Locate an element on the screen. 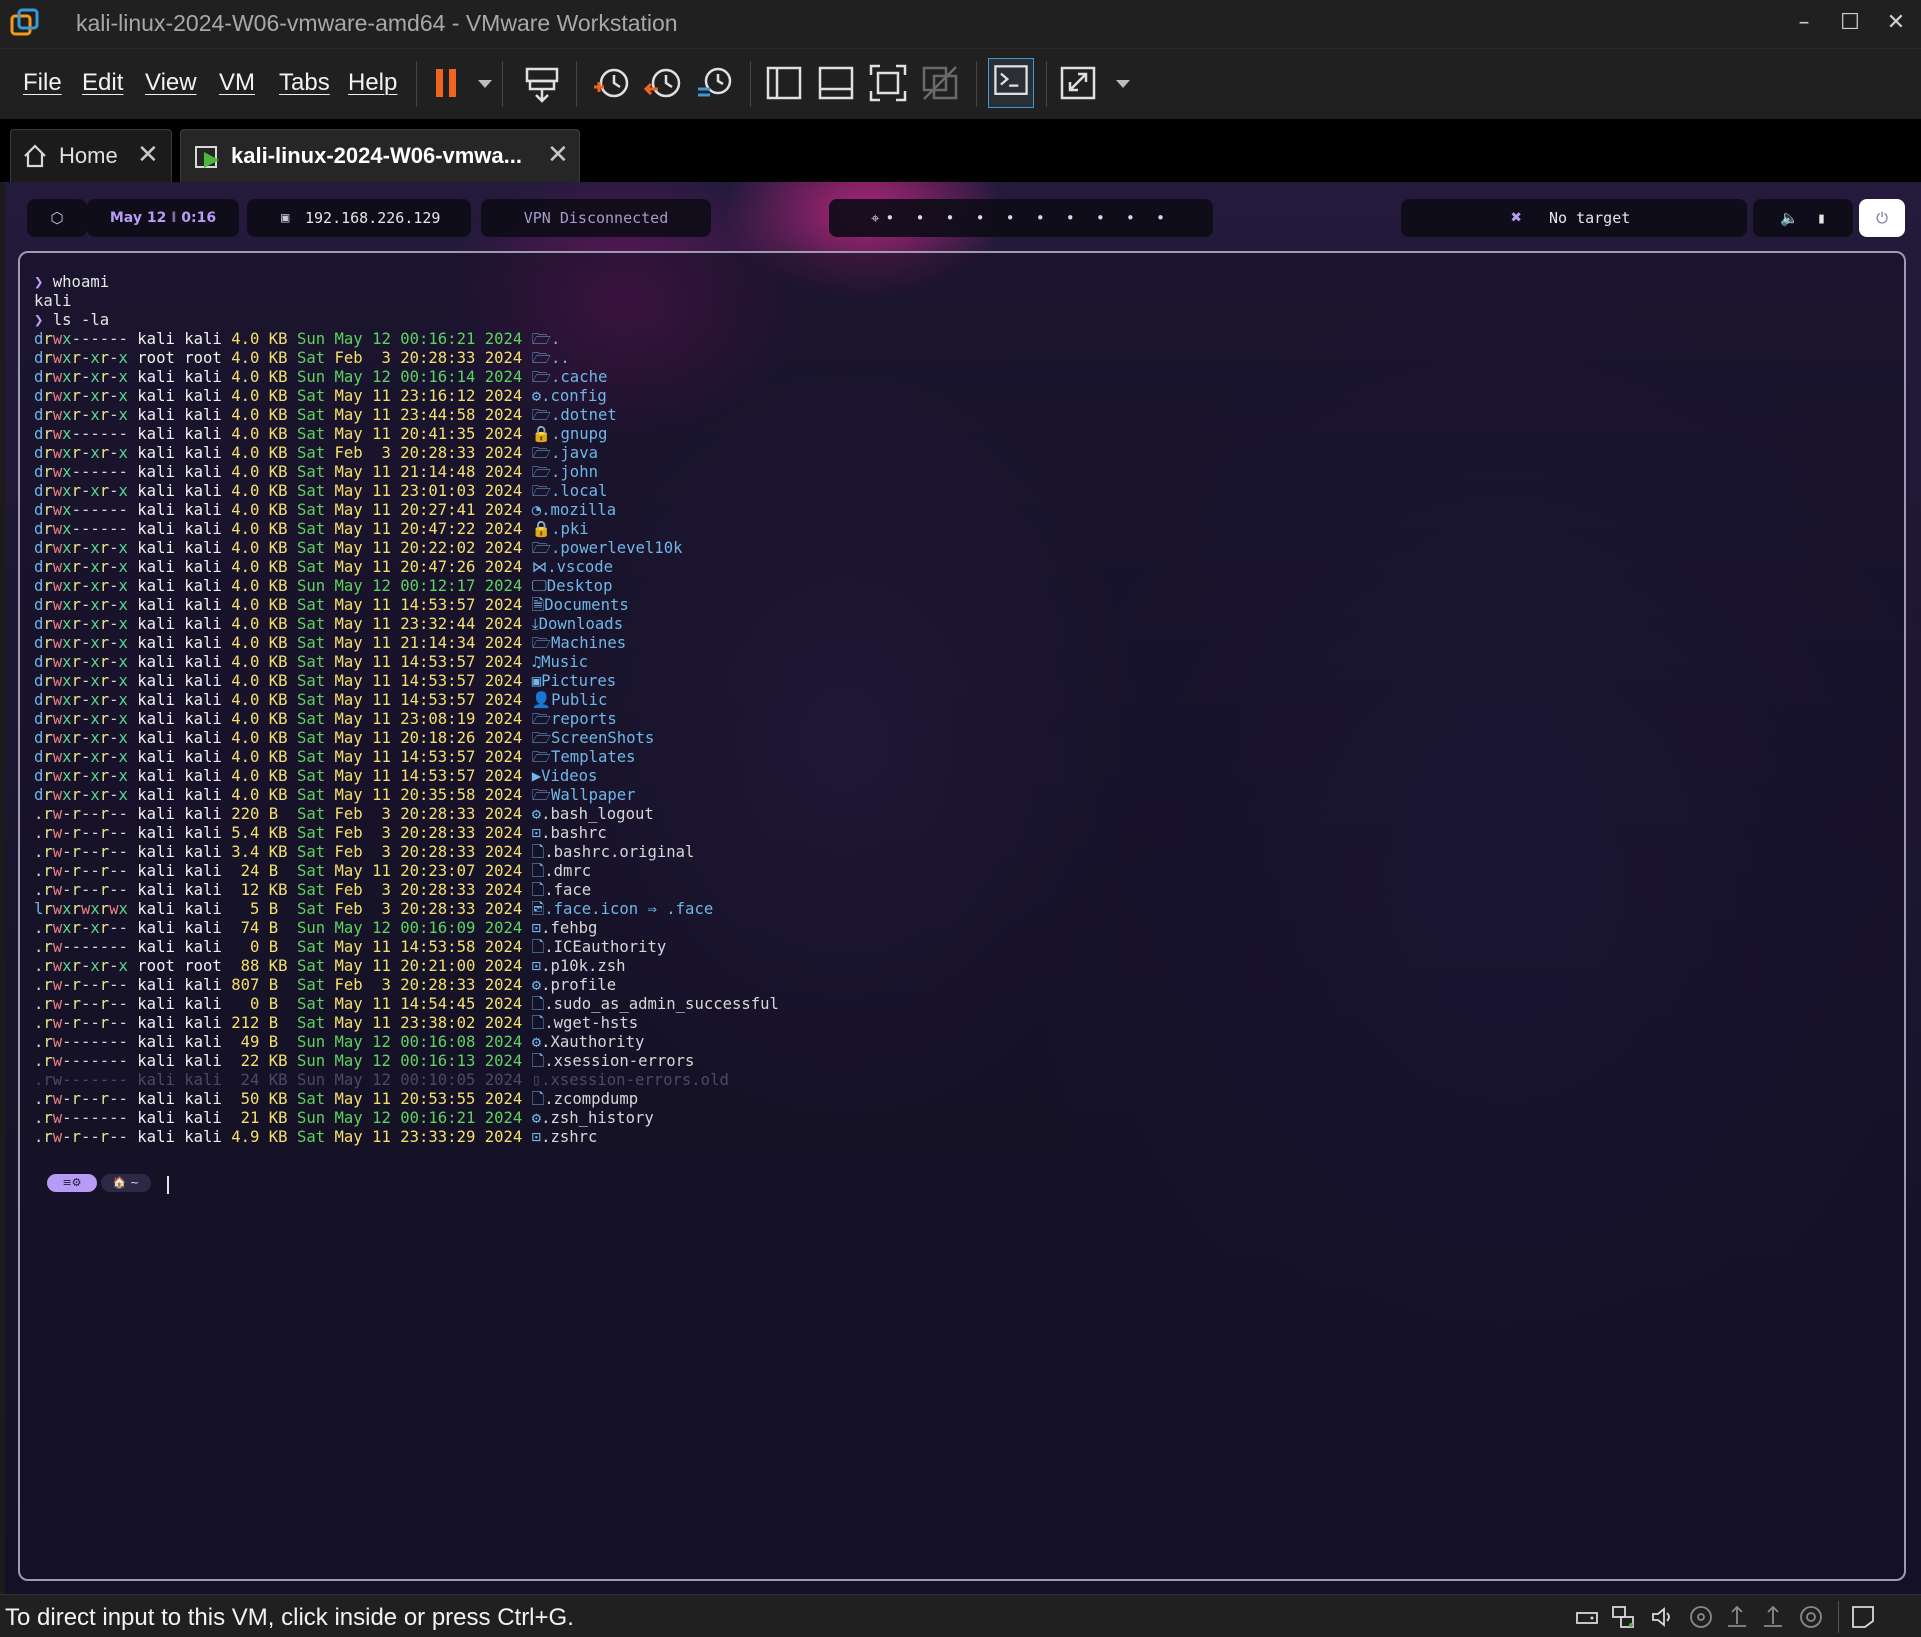 Image resolution: width=1921 pixels, height=1637 pixels. file-type-icon: 🗋 is located at coordinates (538, 890).